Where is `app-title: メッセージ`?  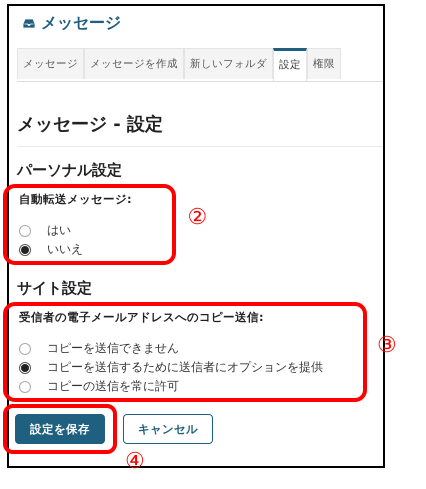 app-title: メッセージ is located at coordinates (81, 23).